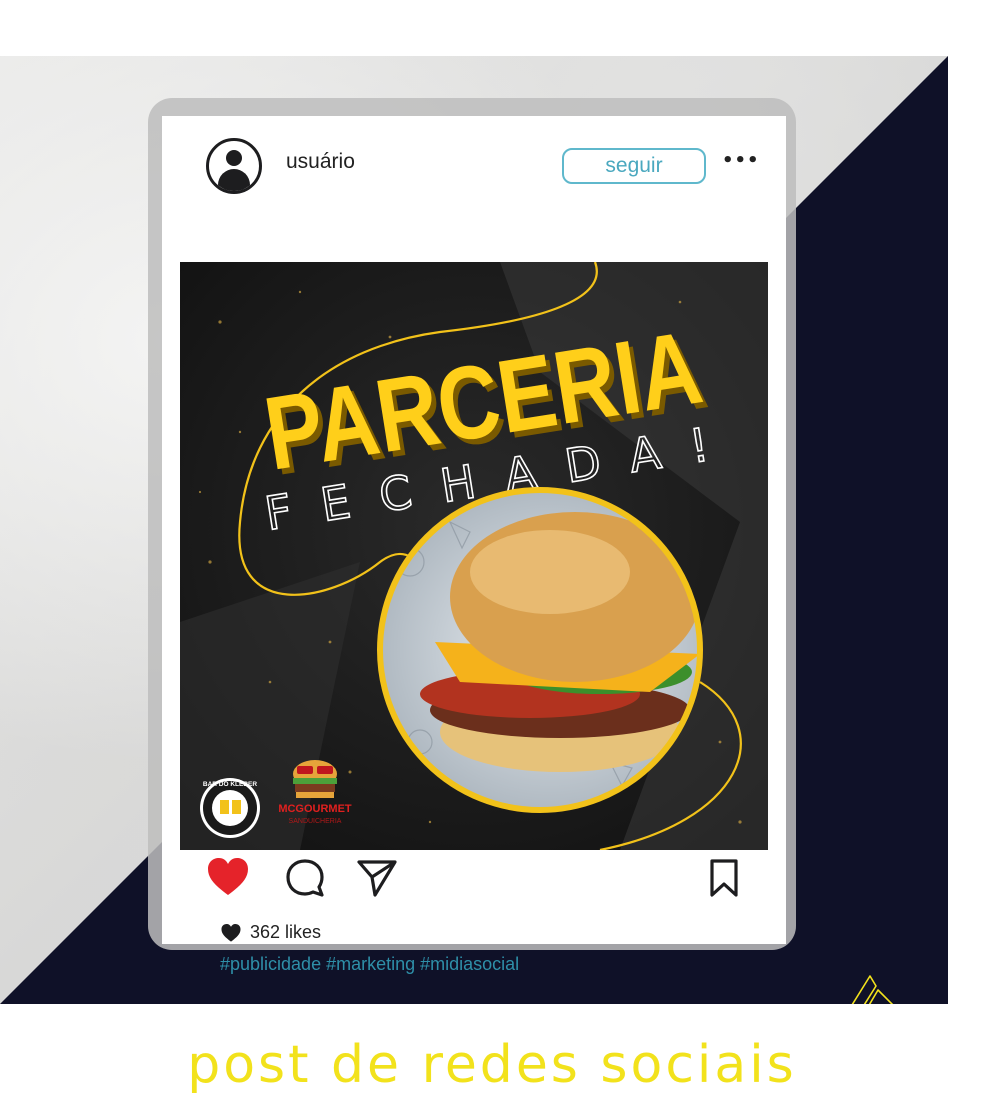  Describe the element at coordinates (228, 877) in the screenshot. I see `heart-icon` at that location.